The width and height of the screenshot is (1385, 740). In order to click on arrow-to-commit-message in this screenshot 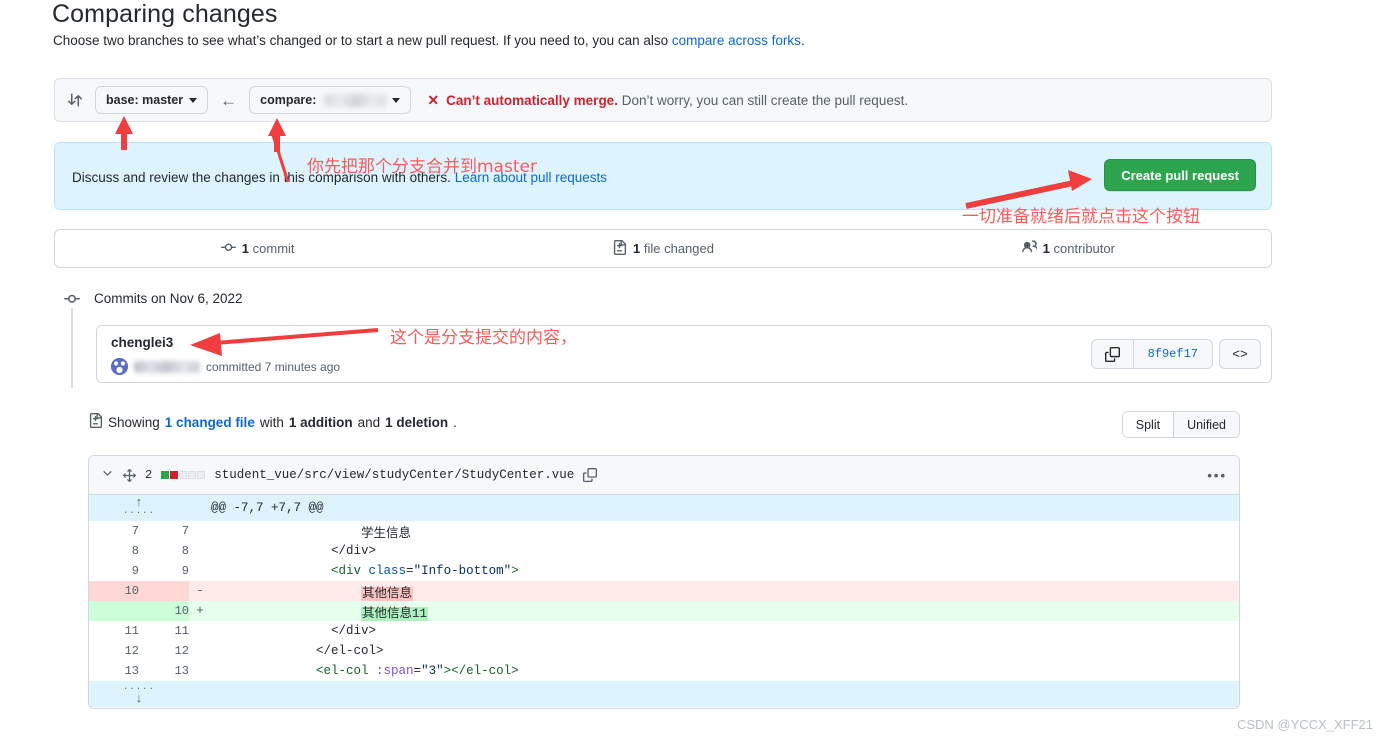, I will do `click(284, 342)`.